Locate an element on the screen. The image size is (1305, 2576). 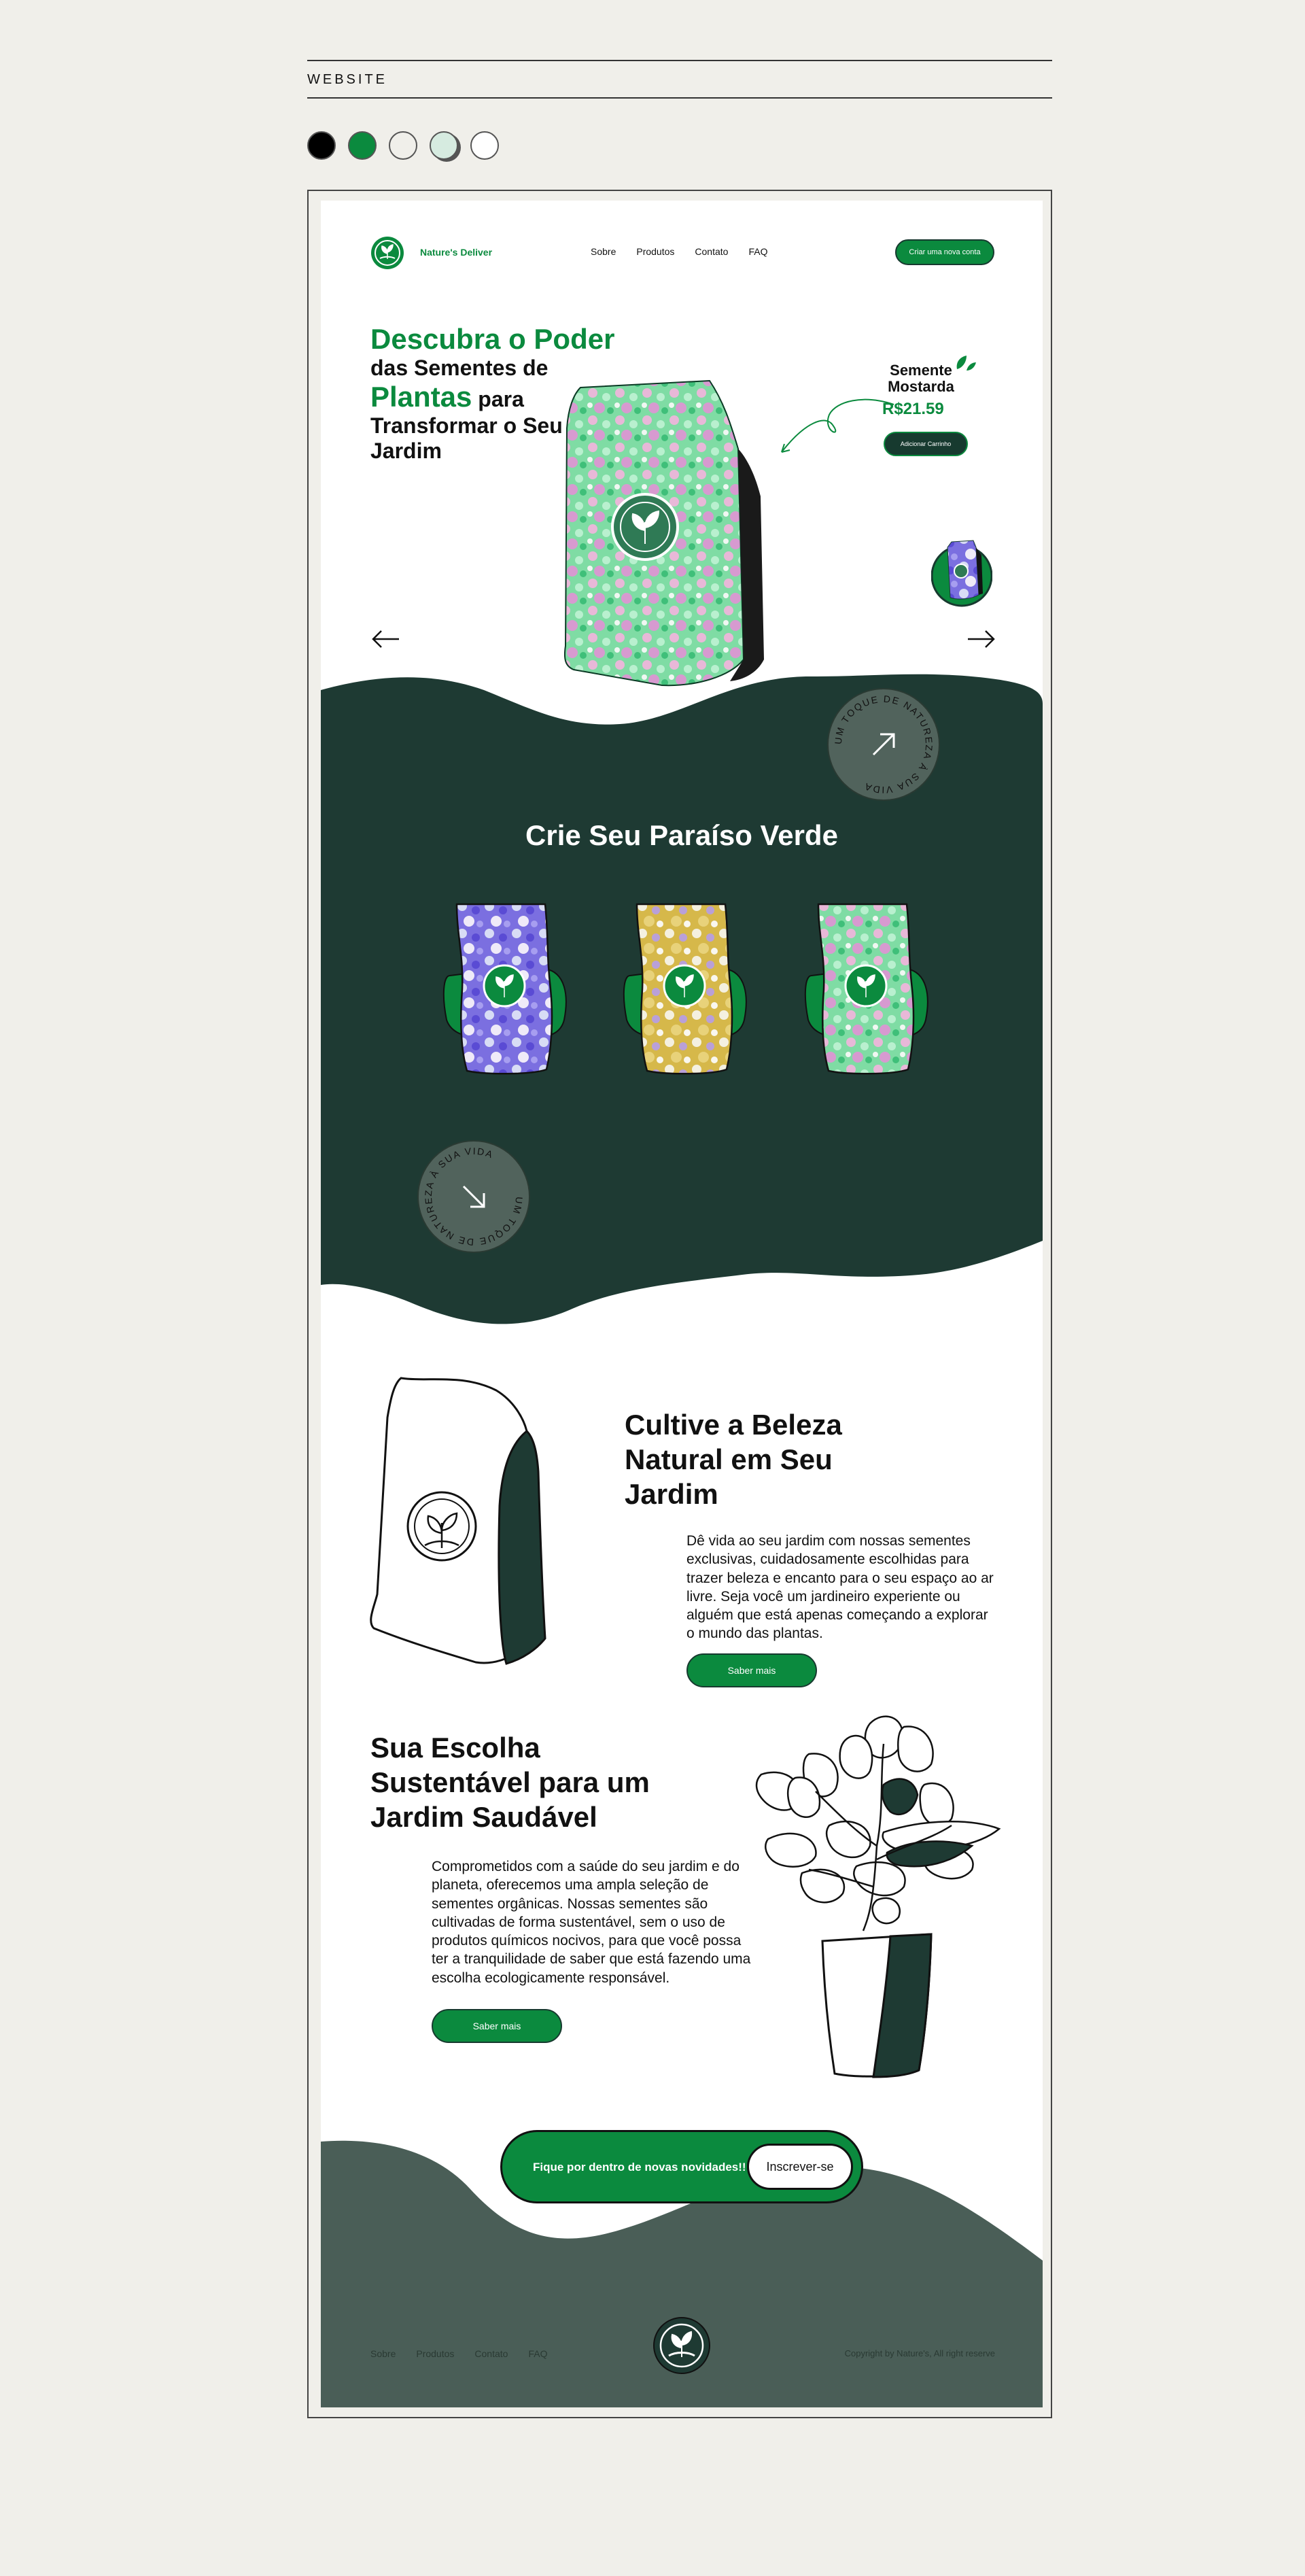
logo-icon is located at coordinates (387, 253).